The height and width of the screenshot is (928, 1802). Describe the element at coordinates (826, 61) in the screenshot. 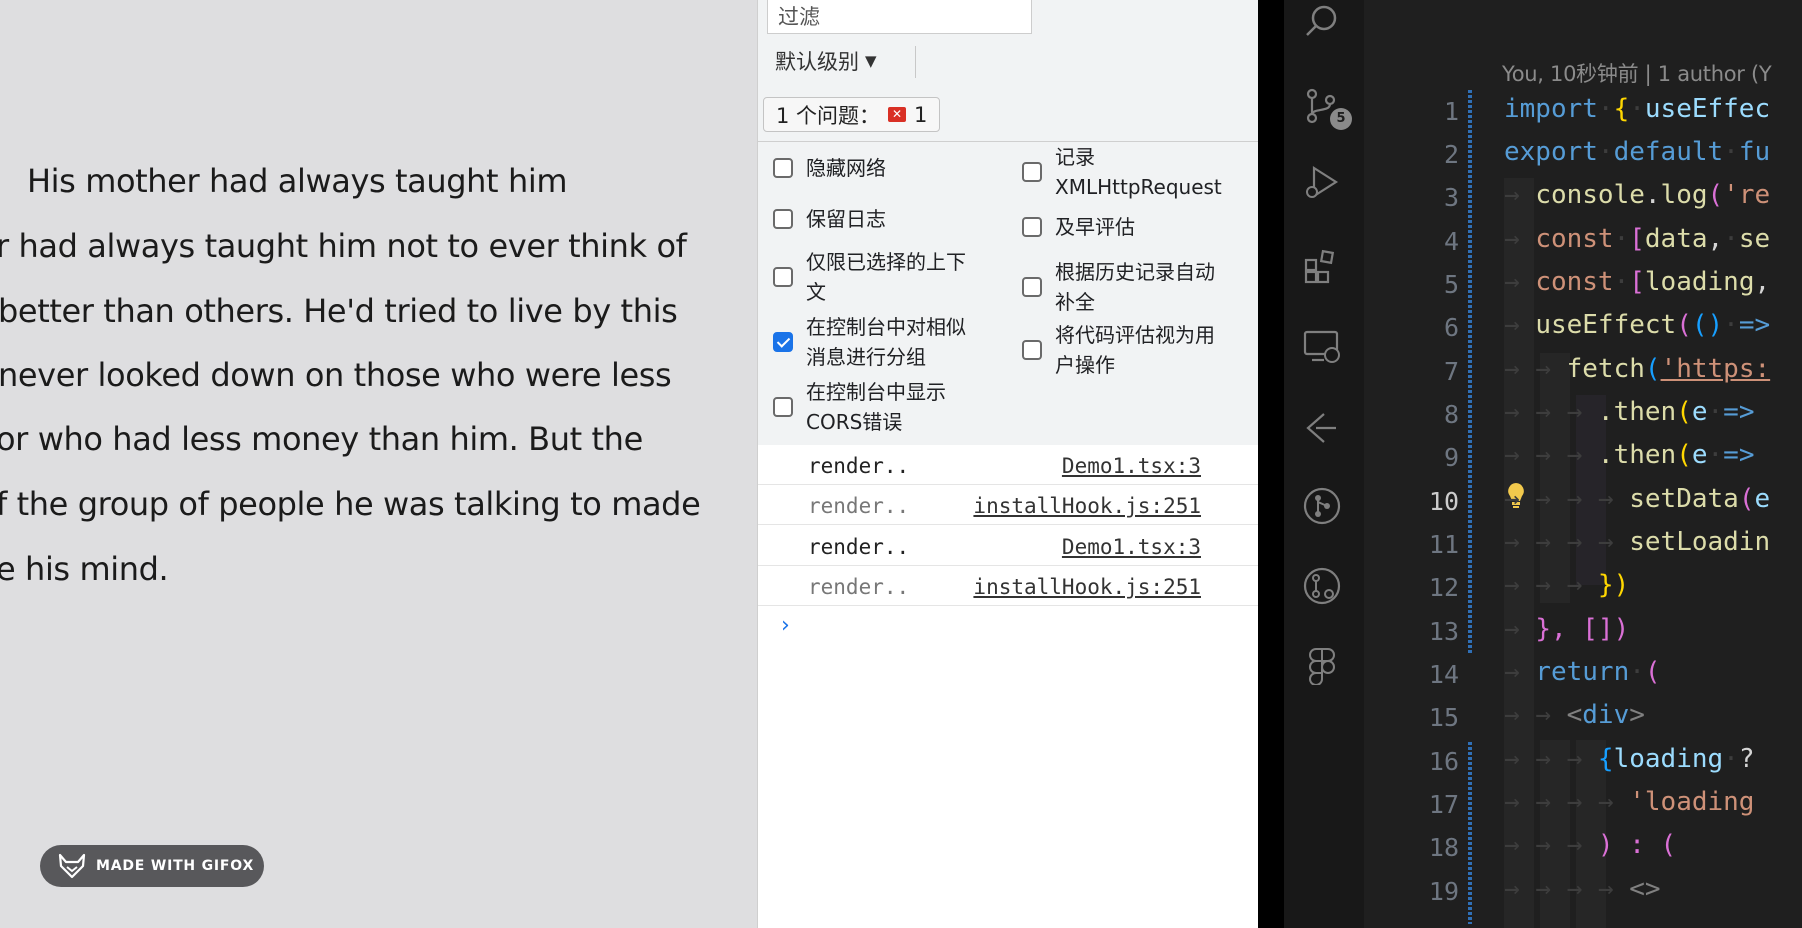

I see `log-level-dropdown: 默认级别 ▼` at that location.